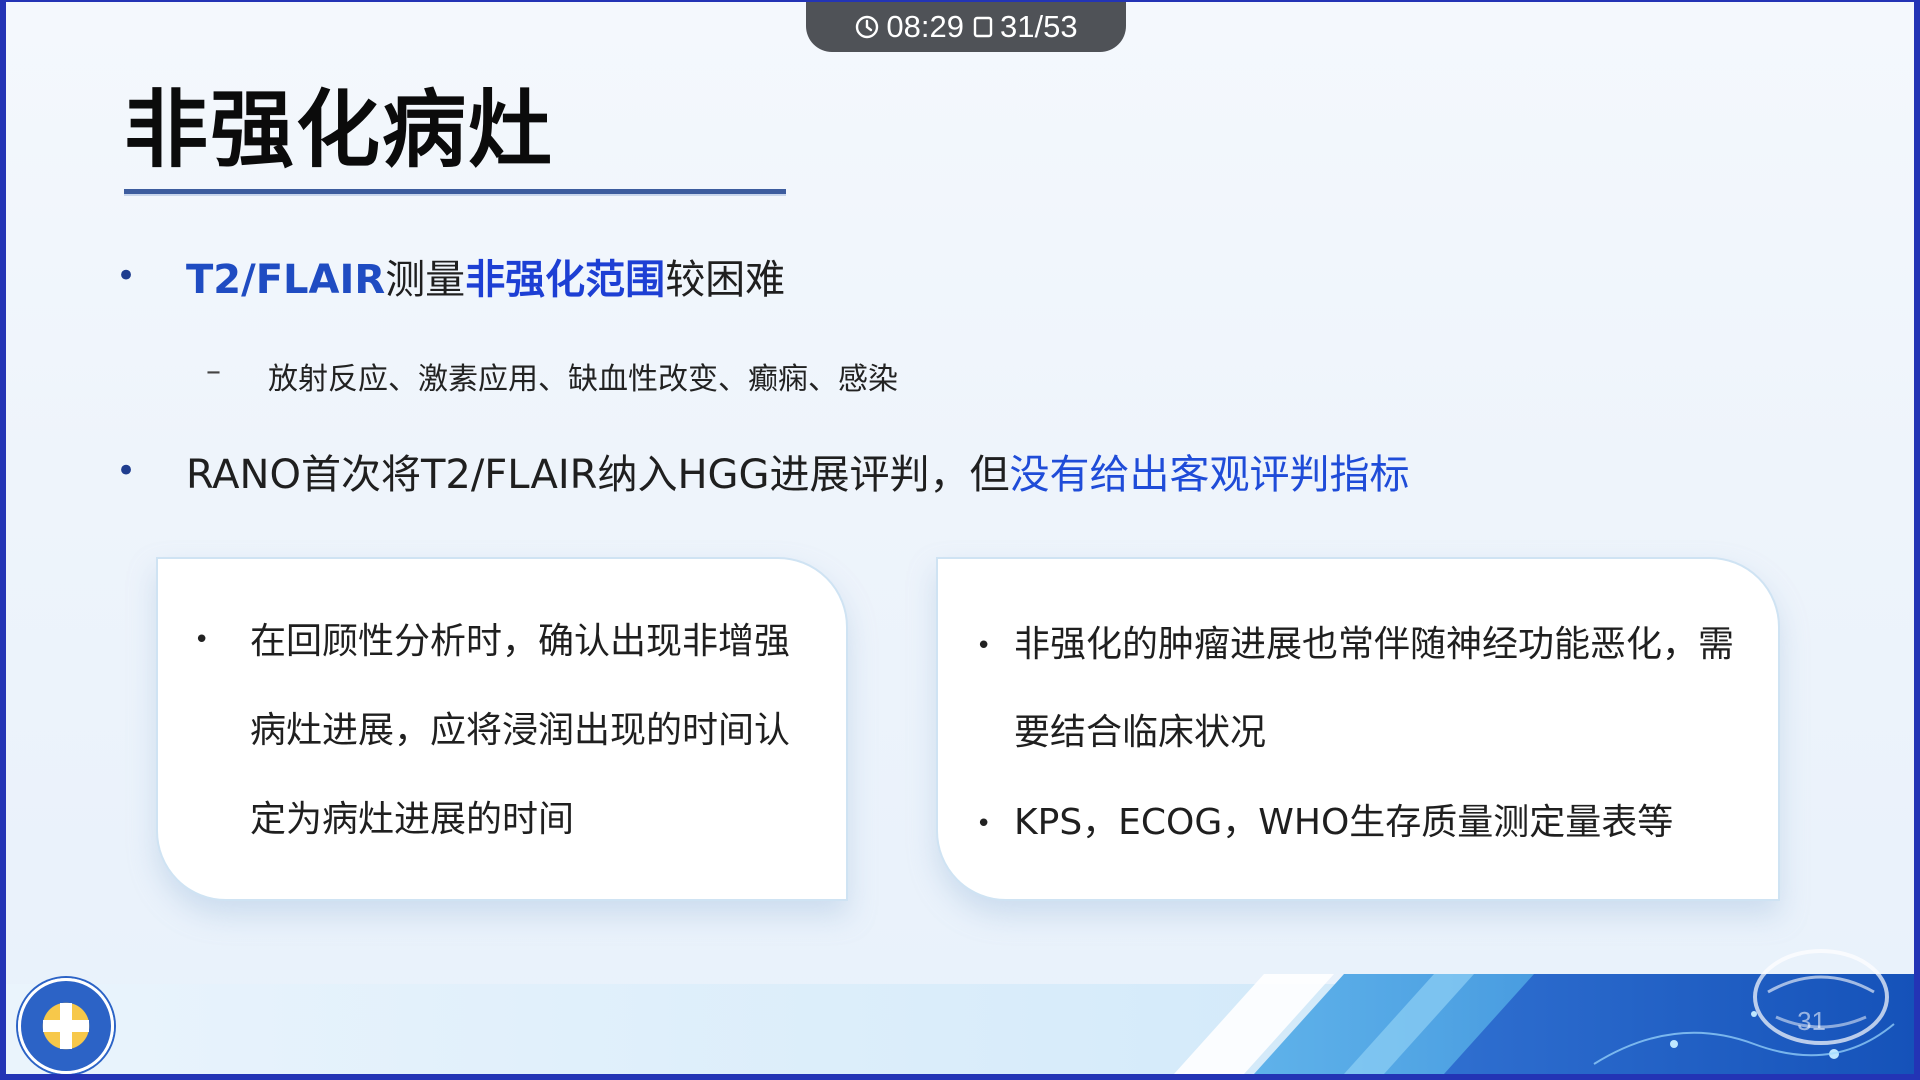 The height and width of the screenshot is (1080, 1920). I want to click on bullet1-prefix: T2/FLAIR, so click(286, 280).